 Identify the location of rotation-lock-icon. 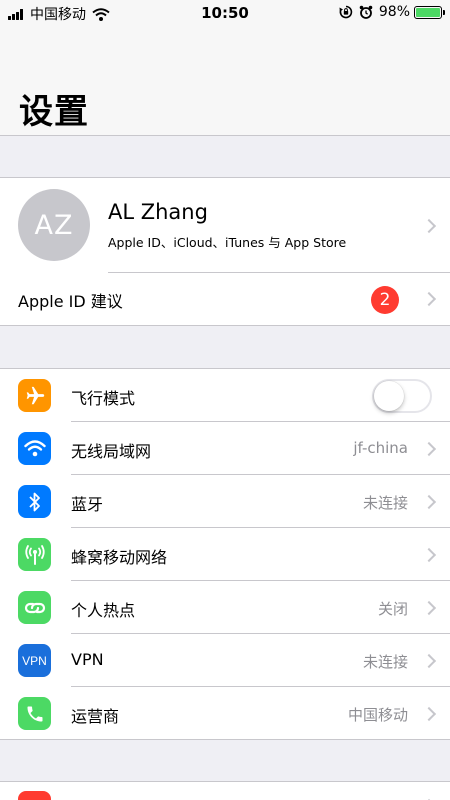
(346, 12).